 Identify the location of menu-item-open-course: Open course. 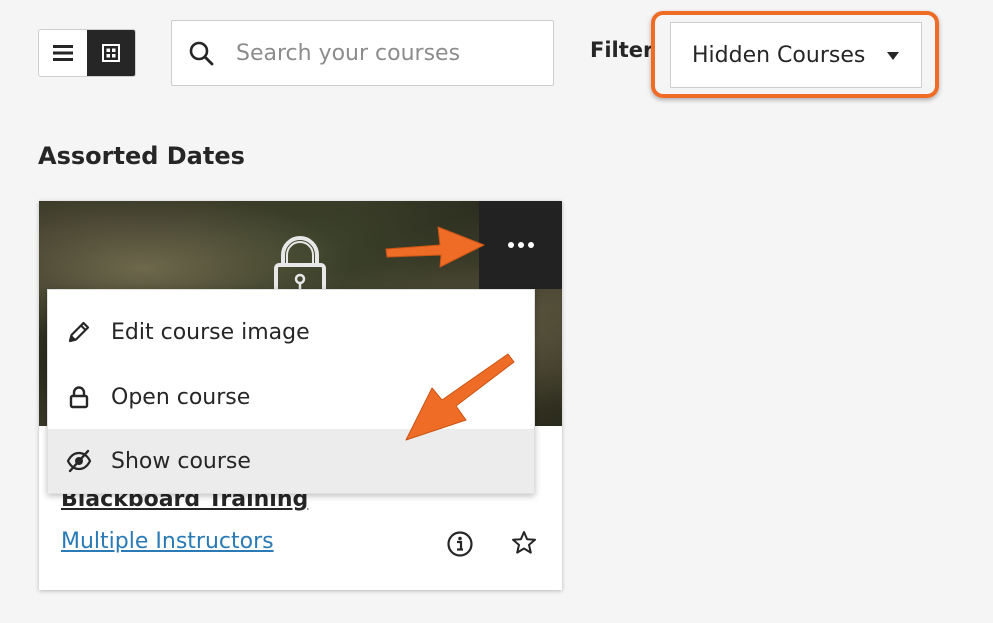
(291, 397).